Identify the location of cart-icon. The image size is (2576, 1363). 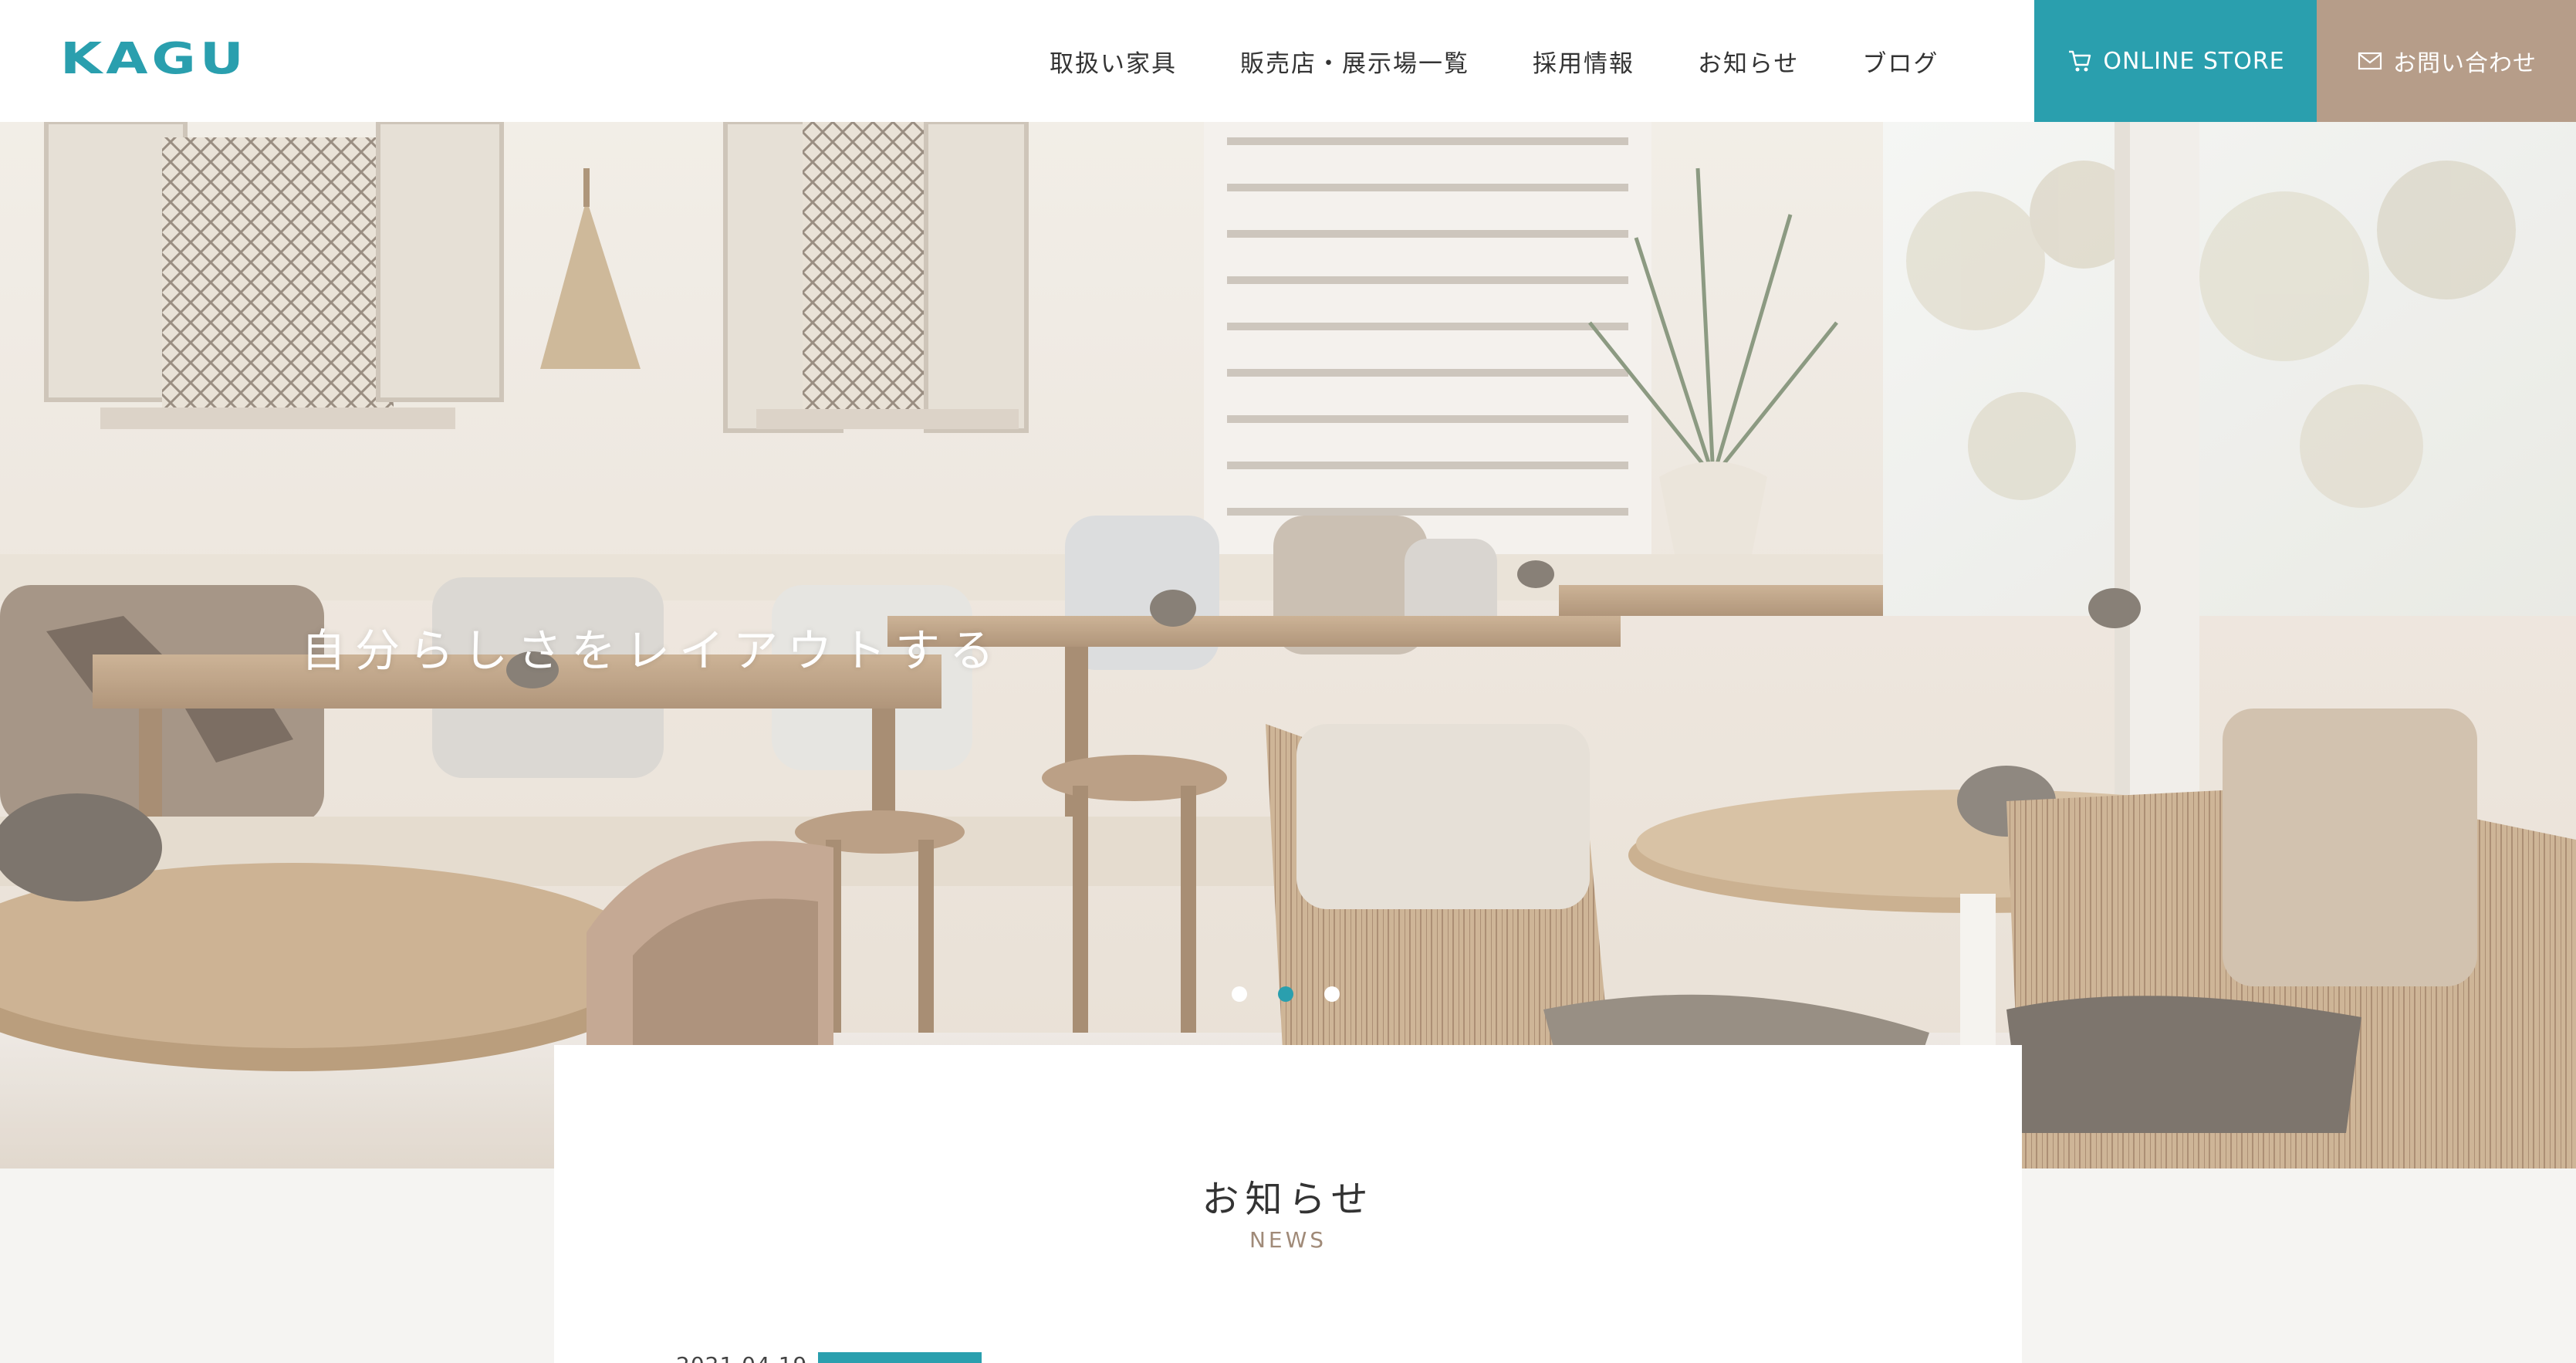
(2080, 61).